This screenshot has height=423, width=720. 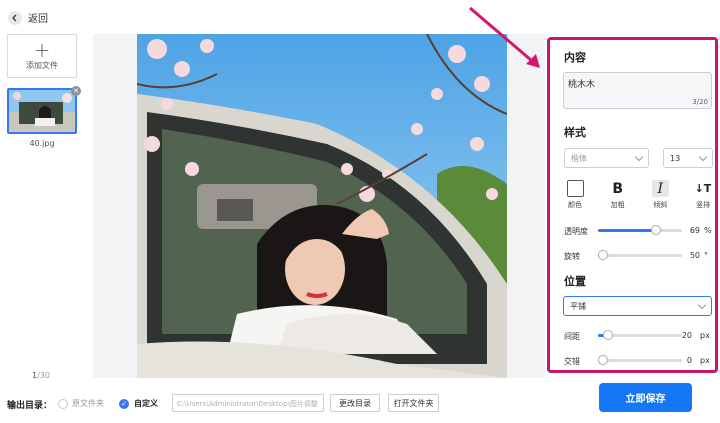 I want to click on rotate-value: 50, so click(x=694, y=255).